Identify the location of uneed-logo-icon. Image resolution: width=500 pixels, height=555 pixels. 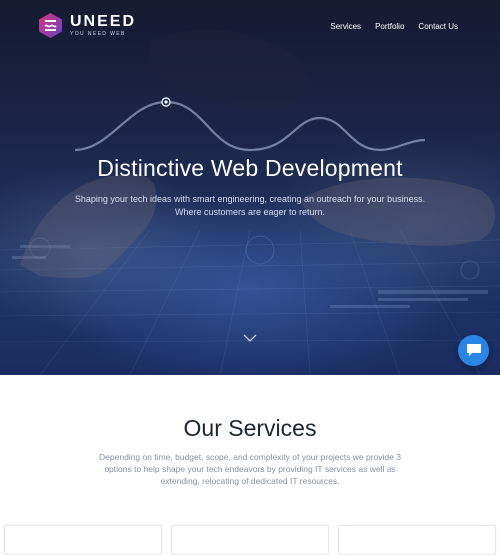
(50, 25).